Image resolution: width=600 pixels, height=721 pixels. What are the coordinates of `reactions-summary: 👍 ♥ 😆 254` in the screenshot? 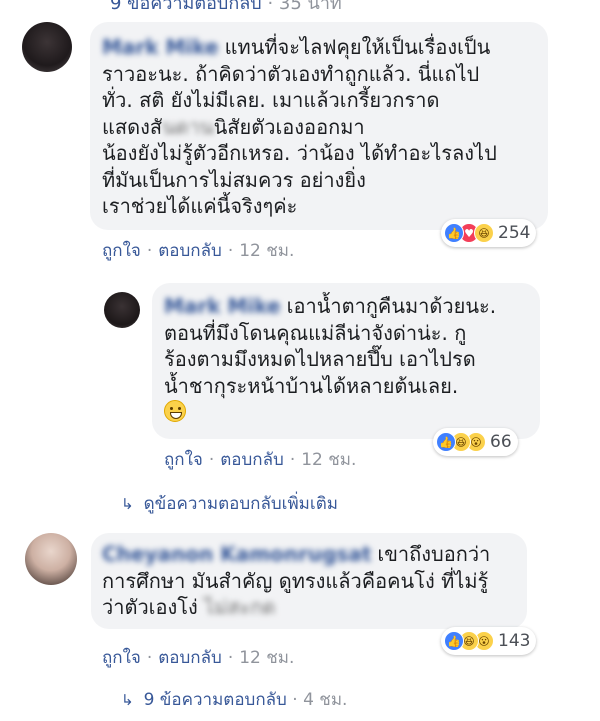 It's located at (489, 233).